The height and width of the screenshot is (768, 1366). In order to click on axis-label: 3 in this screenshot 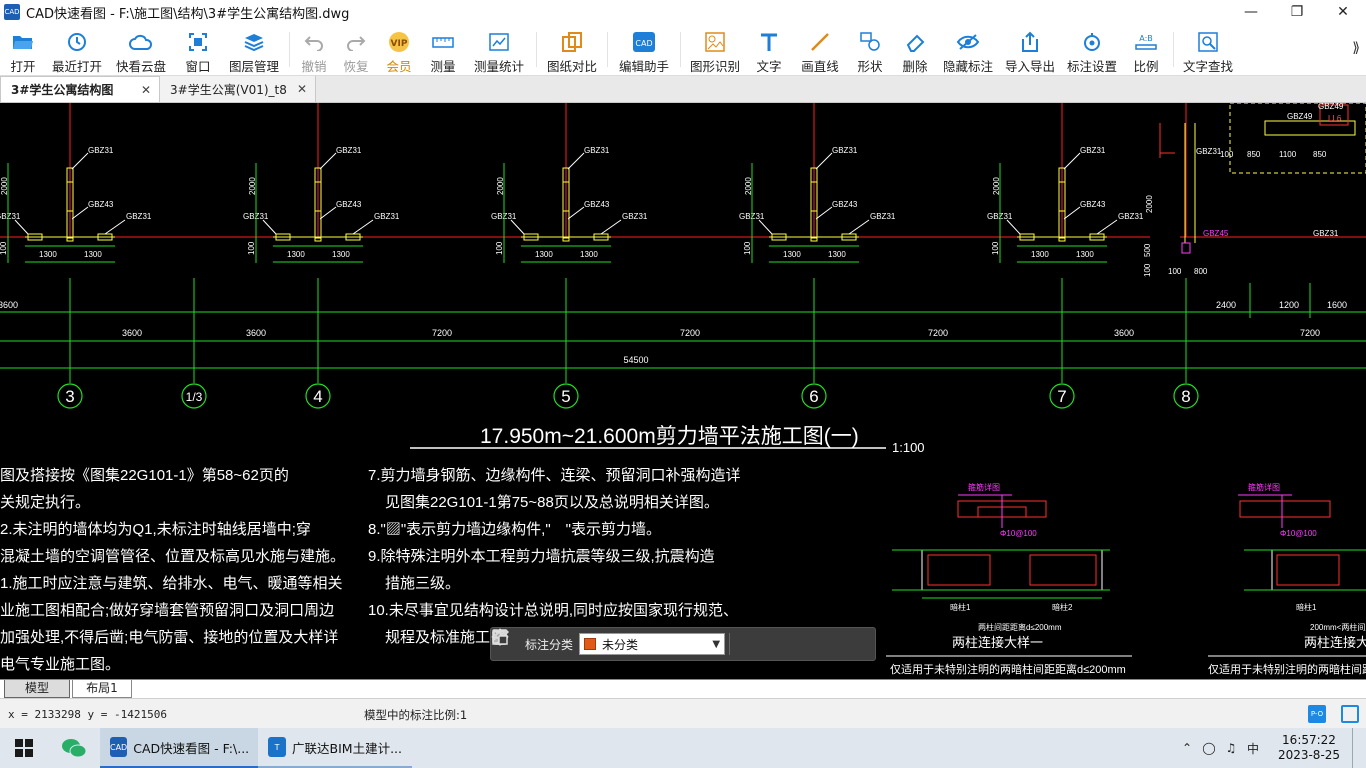, I will do `click(69, 396)`.